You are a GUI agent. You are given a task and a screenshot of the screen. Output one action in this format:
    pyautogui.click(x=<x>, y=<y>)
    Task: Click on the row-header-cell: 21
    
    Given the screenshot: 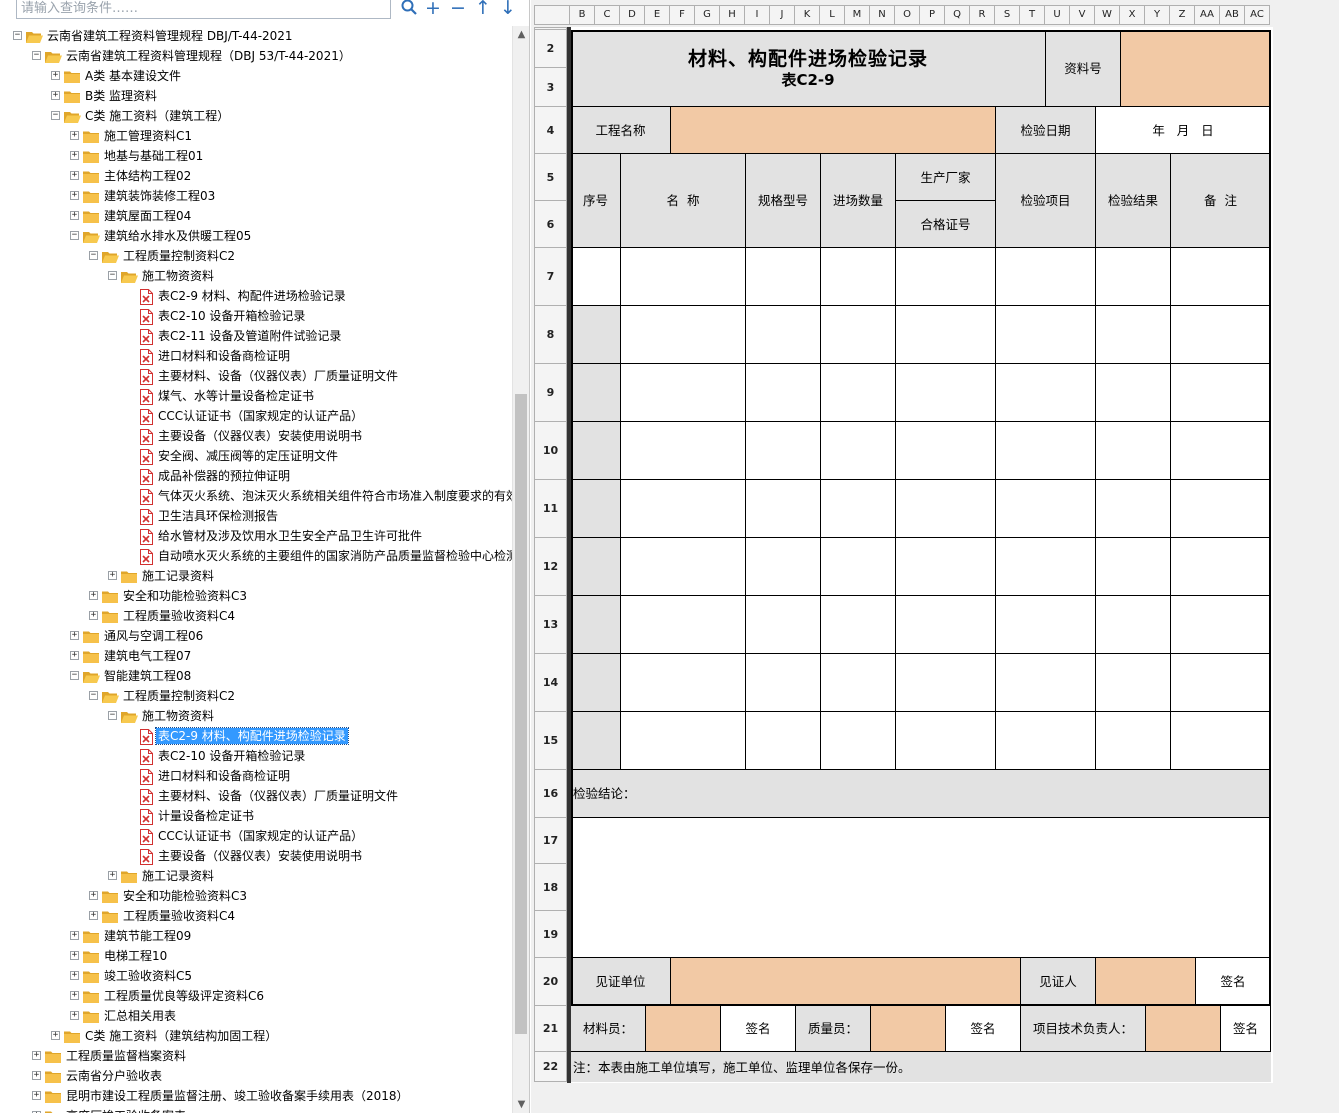 What is the action you would take?
    pyautogui.click(x=550, y=1029)
    